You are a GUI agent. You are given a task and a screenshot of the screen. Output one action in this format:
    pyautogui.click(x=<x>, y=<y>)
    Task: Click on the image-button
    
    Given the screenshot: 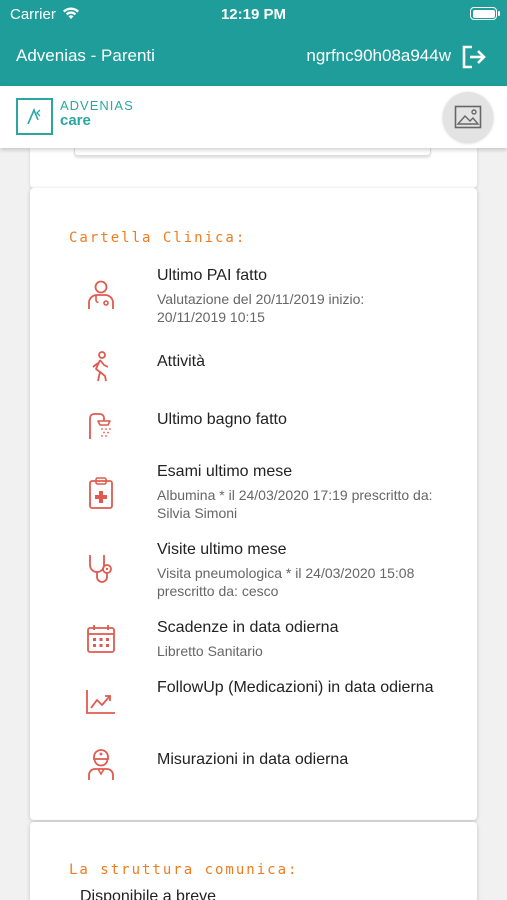 What is the action you would take?
    pyautogui.click(x=468, y=117)
    